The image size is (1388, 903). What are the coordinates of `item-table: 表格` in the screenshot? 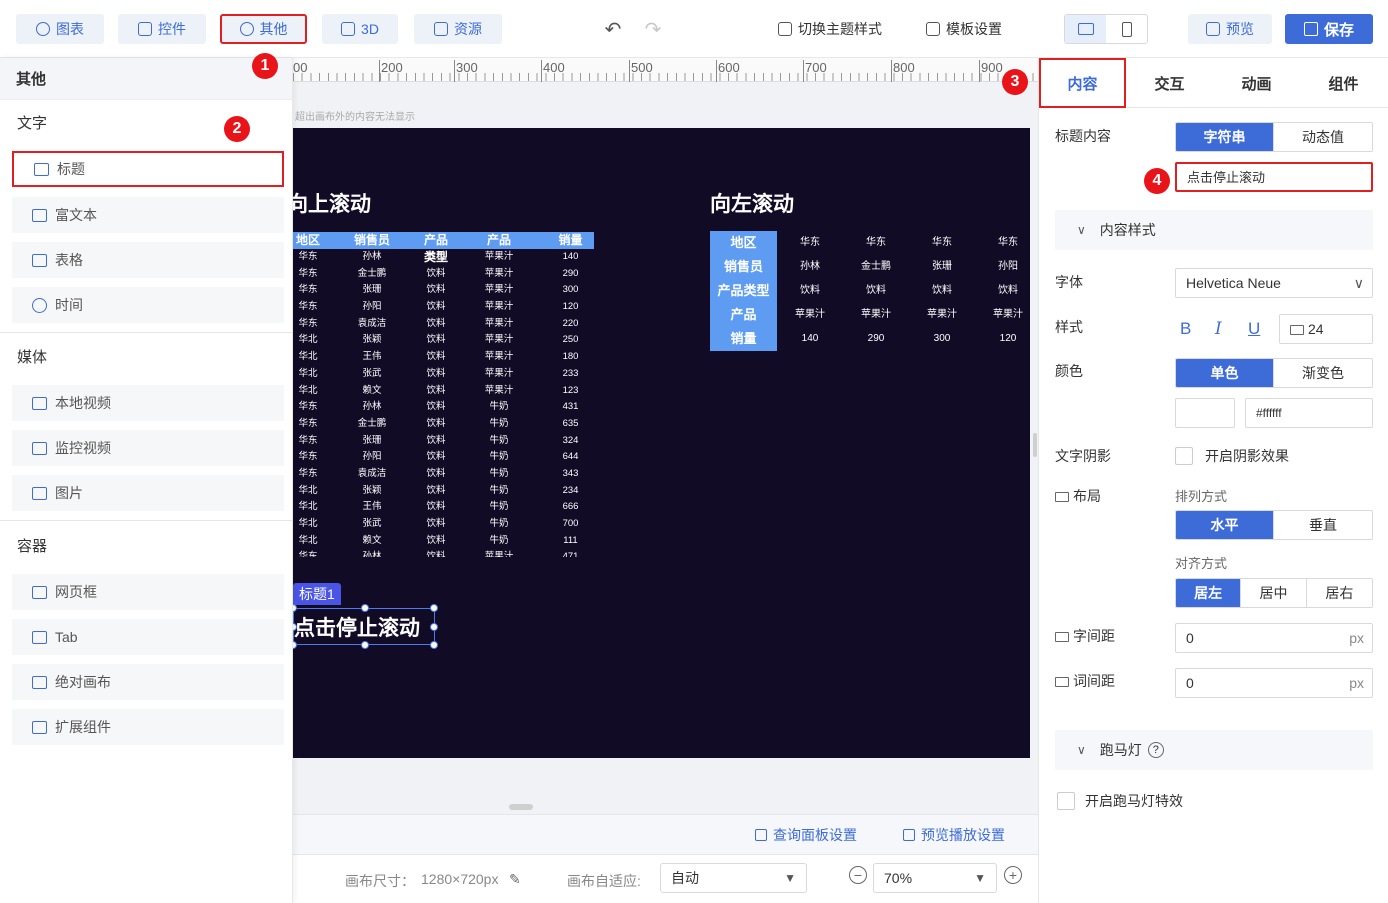 It's located at (148, 260).